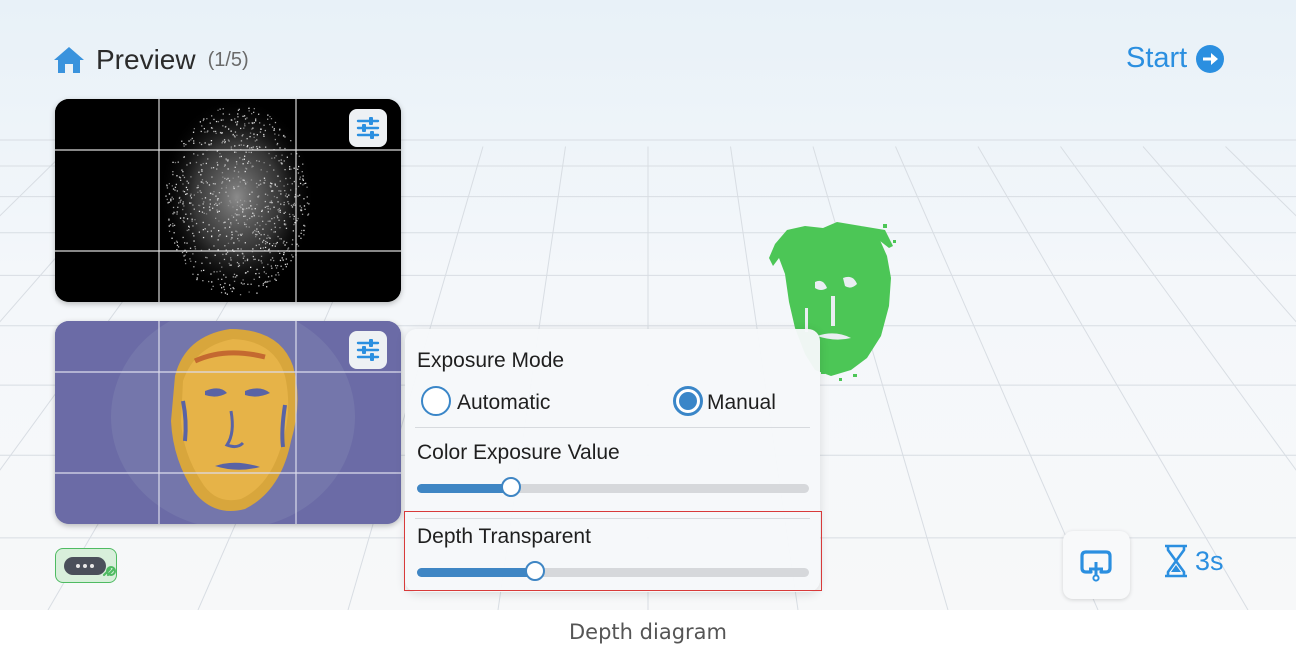 The image size is (1296, 653). What do you see at coordinates (228, 422) in the screenshot?
I see `color-camera-preview` at bounding box center [228, 422].